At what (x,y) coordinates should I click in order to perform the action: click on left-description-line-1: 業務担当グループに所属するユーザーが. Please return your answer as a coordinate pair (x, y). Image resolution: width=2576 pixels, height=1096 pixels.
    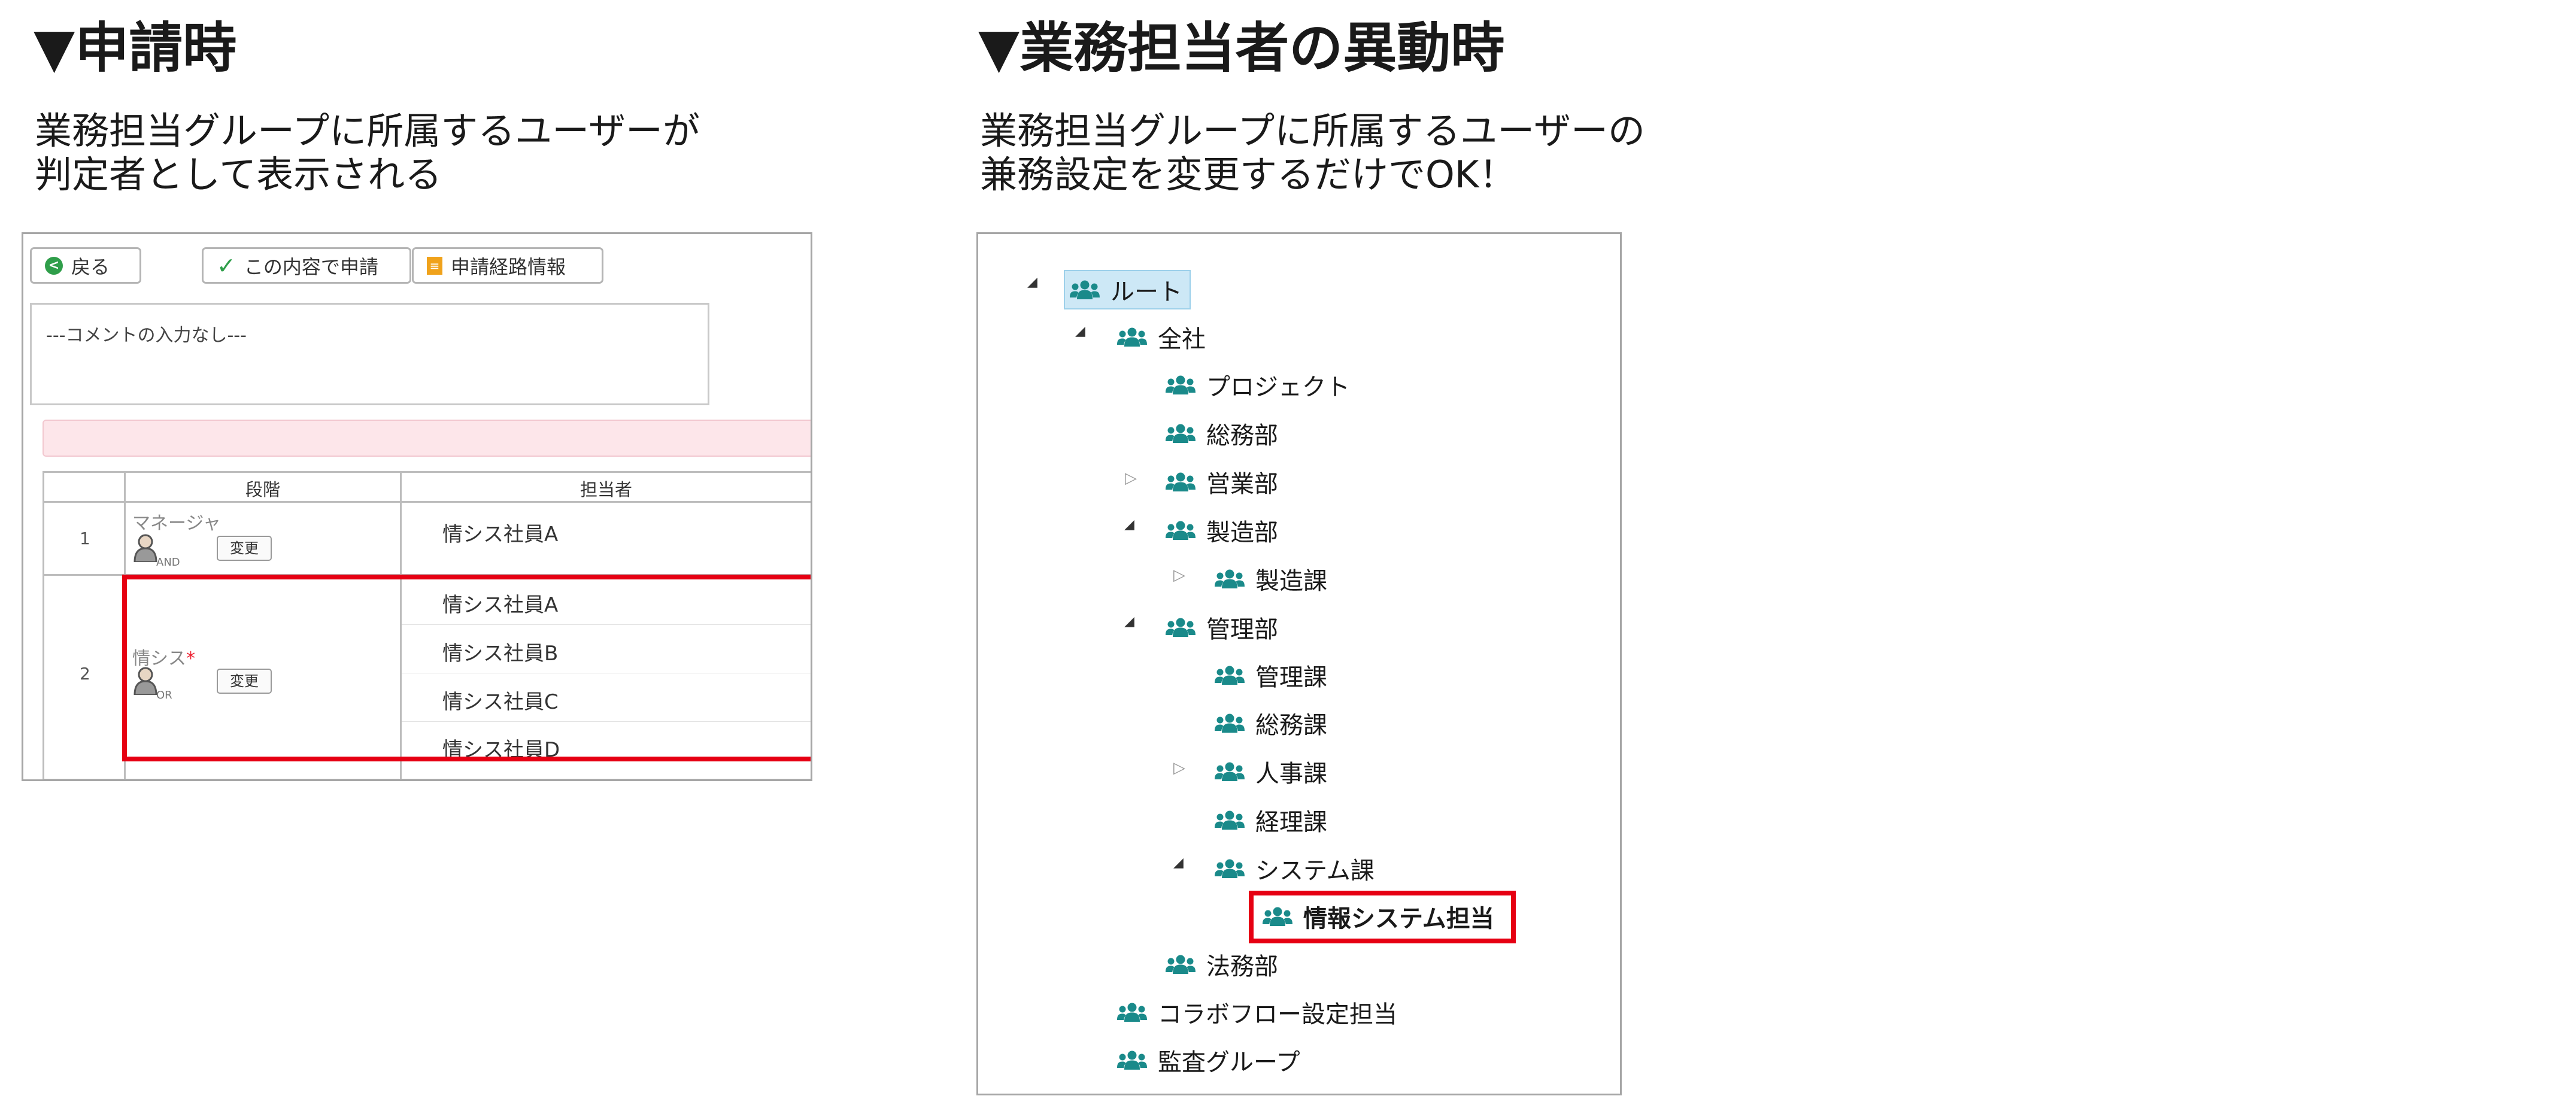
    Looking at the image, I should click on (367, 131).